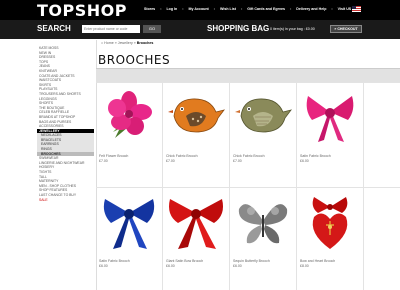 This screenshot has height=290, width=400. Describe the element at coordinates (145, 43) in the screenshot. I see `breadcrumb-current: Brooches` at that location.